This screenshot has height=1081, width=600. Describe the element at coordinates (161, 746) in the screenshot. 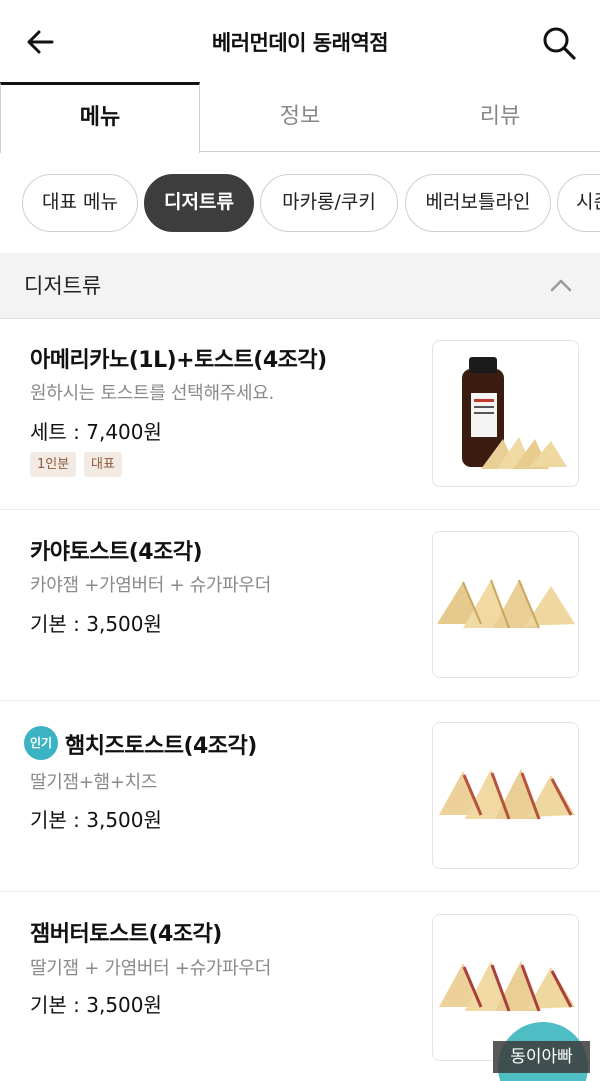

I see `menu-item-name: 햄치즈토스트(4조각)` at that location.